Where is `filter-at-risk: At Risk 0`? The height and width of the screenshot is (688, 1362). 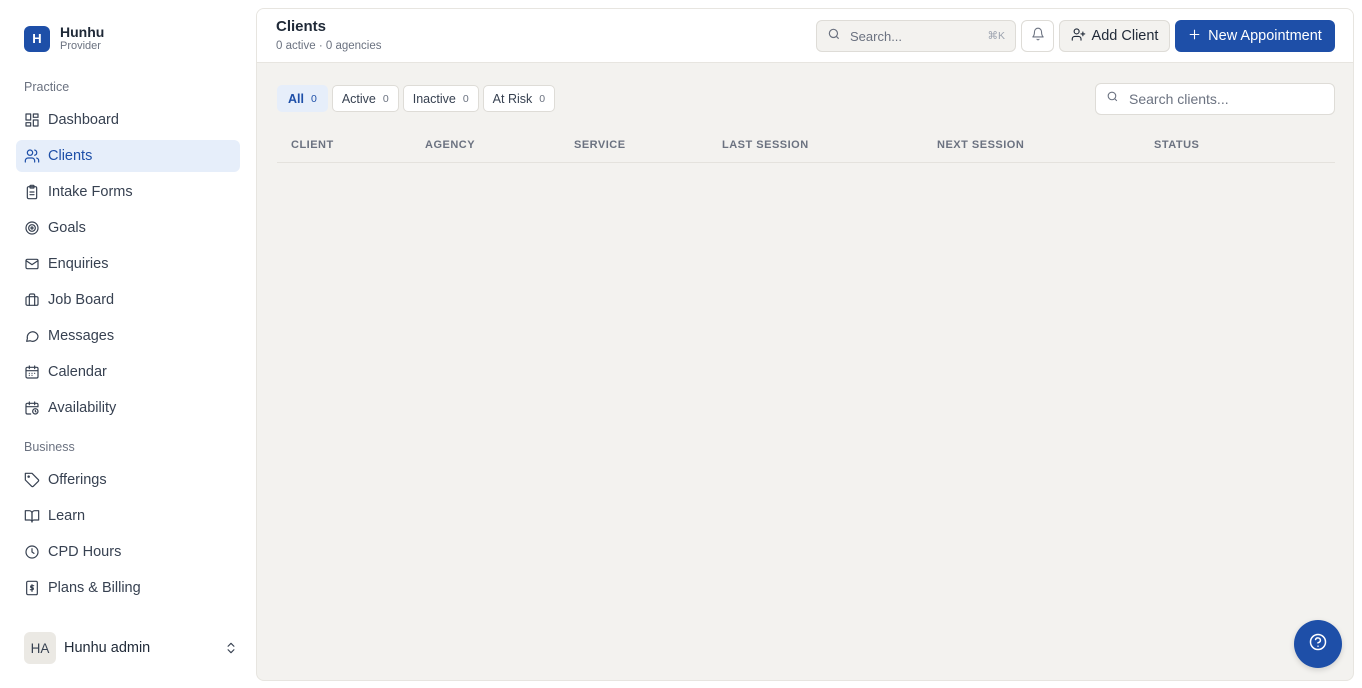
filter-at-risk: At Risk 0 is located at coordinates (519, 98).